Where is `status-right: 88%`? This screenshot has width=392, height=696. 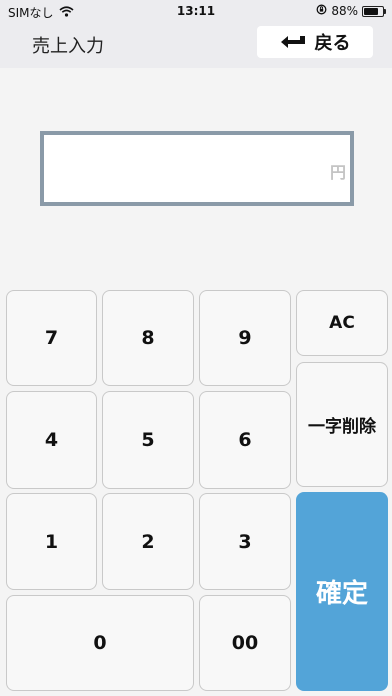 status-right: 88% is located at coordinates (351, 11).